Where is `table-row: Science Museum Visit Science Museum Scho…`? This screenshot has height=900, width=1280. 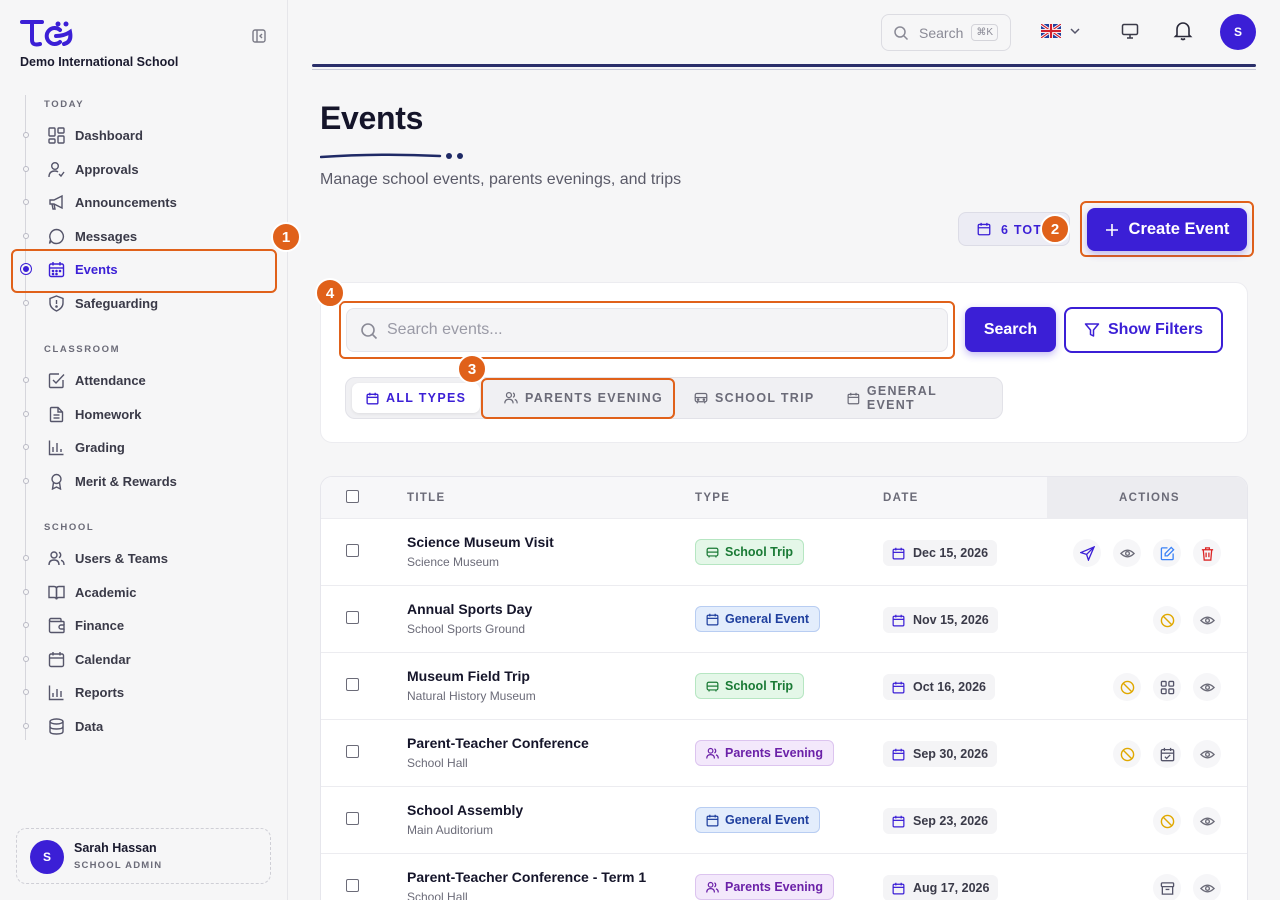
table-row: Science Museum Visit Science Museum Scho… is located at coordinates (784, 552).